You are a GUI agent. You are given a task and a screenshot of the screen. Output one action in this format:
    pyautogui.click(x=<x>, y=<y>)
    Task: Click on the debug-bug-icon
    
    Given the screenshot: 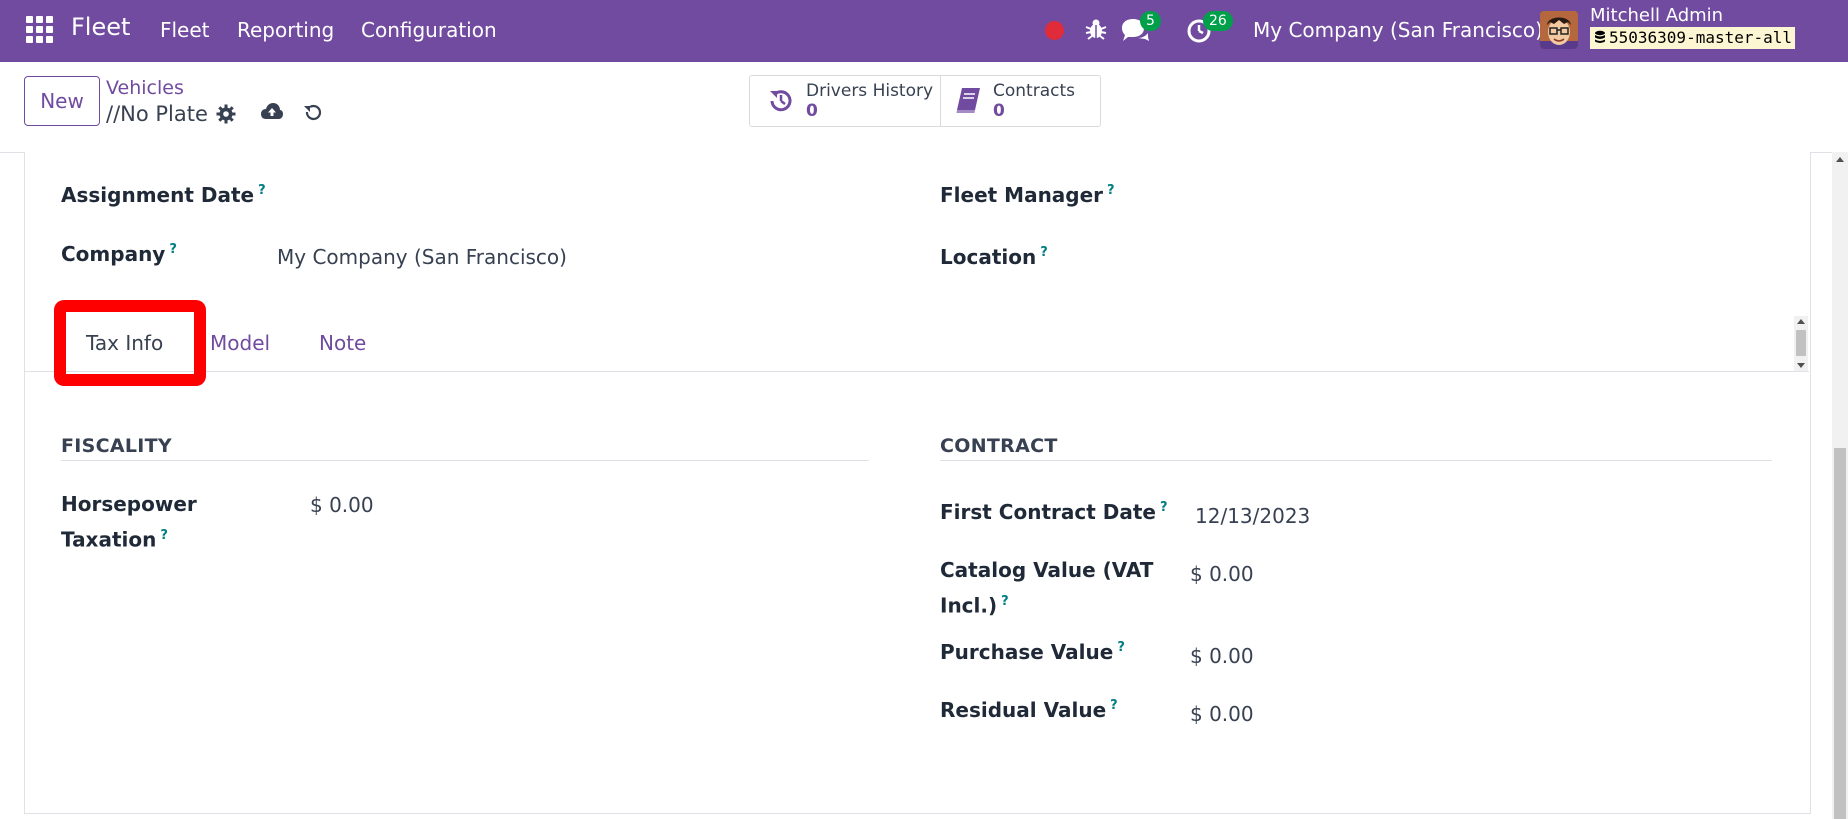 What is the action you would take?
    pyautogui.click(x=1096, y=29)
    